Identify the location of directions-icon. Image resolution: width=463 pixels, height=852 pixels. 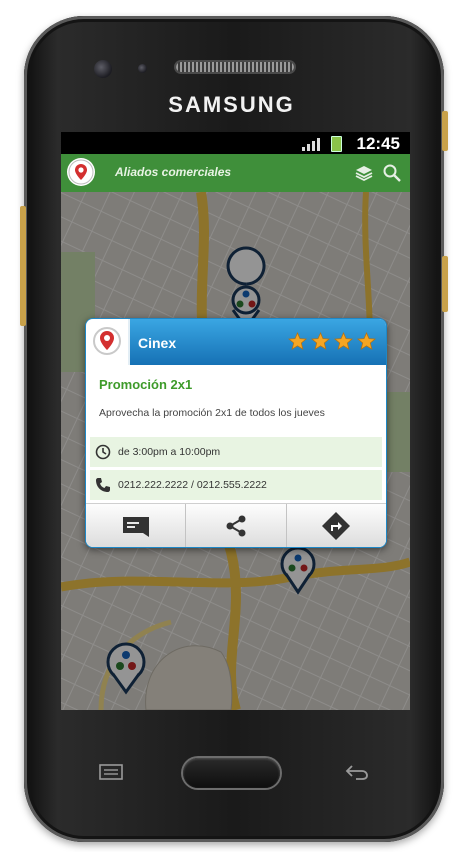
(336, 526).